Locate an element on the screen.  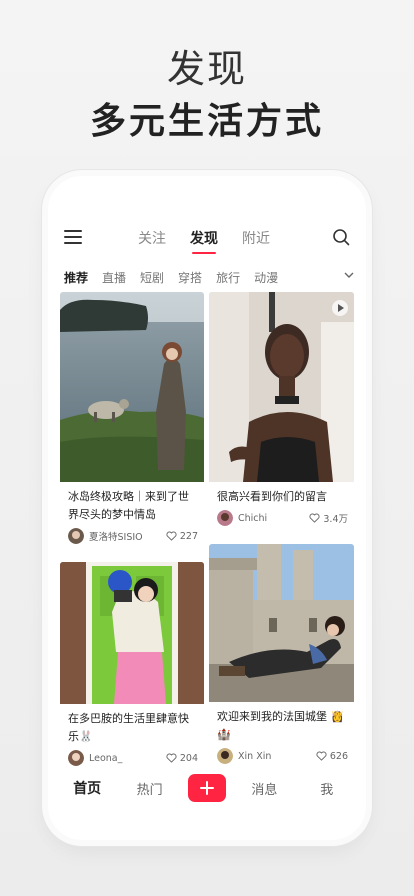
category-outfit: 穿搭 is located at coordinates (190, 277).